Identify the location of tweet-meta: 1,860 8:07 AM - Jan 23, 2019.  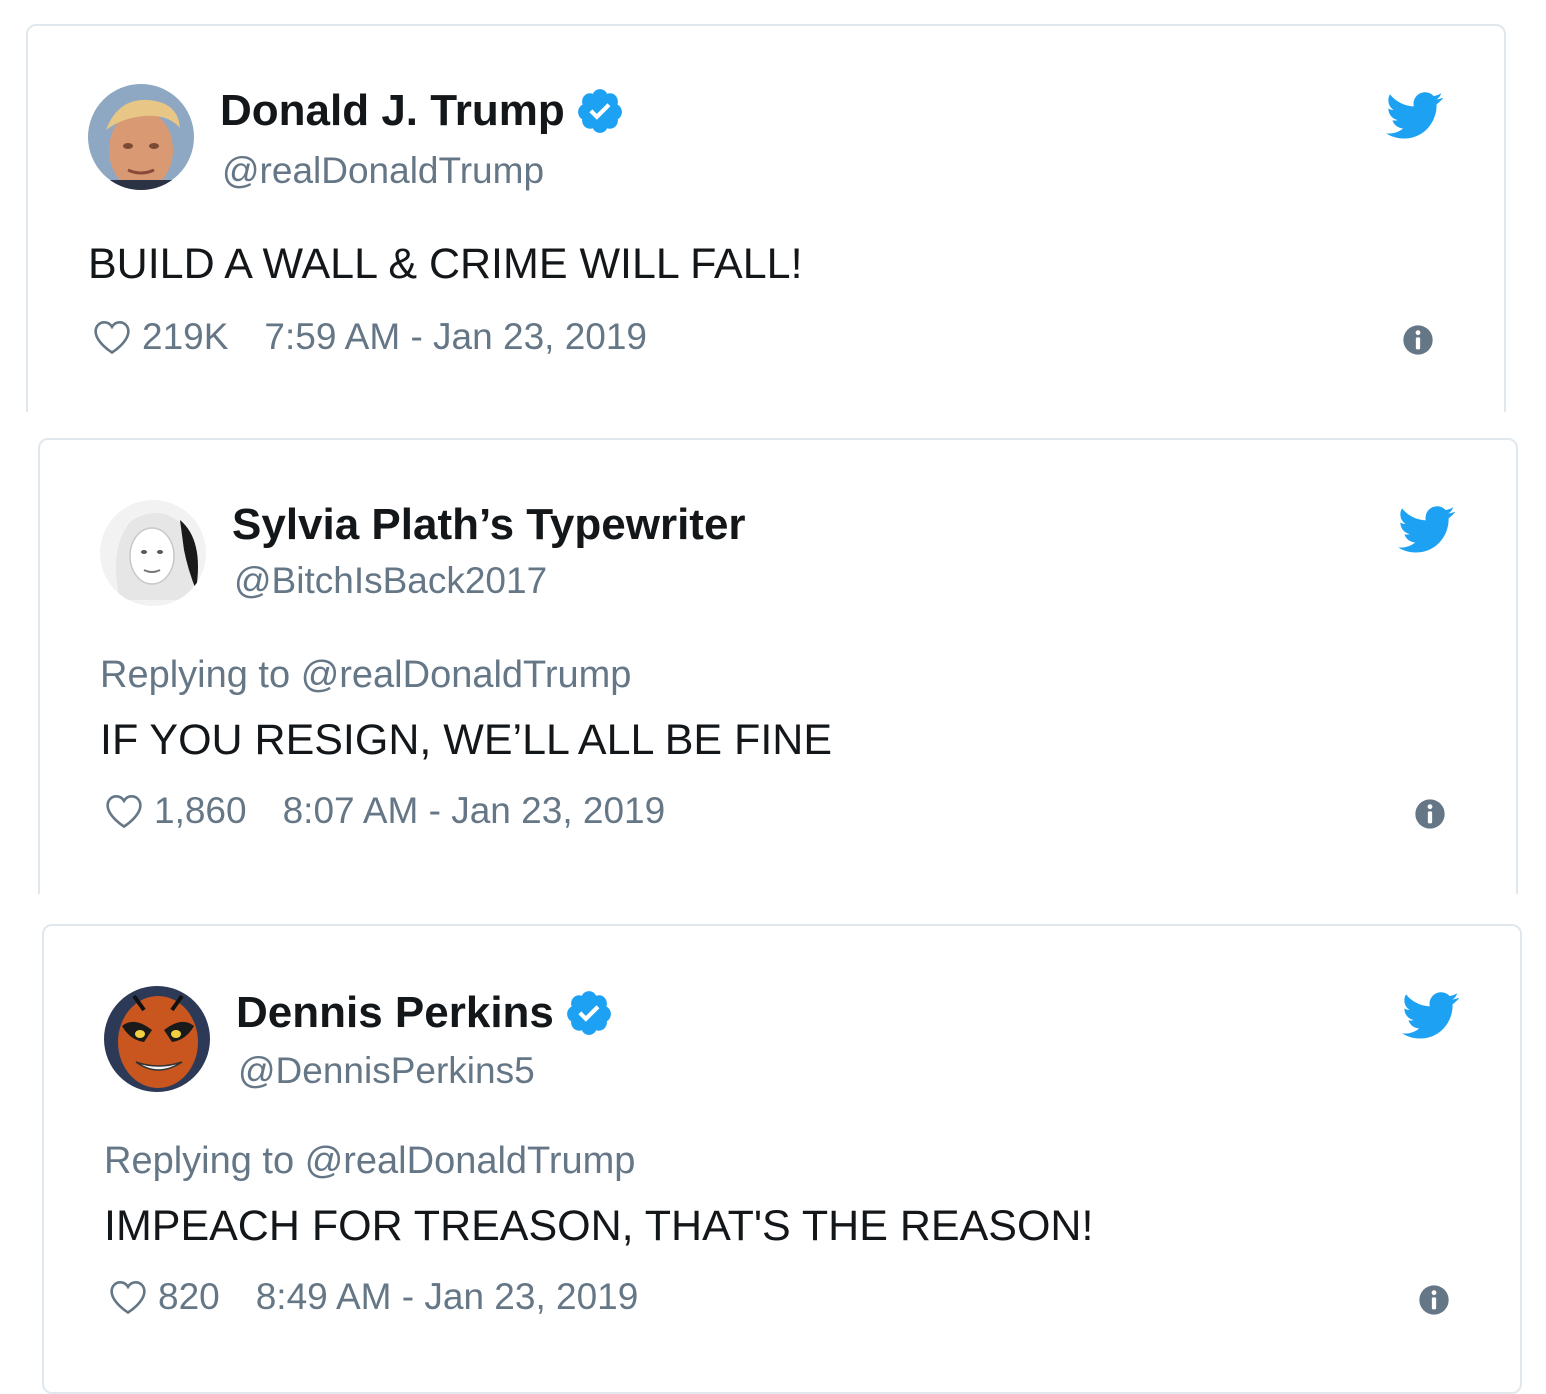
(384, 811).